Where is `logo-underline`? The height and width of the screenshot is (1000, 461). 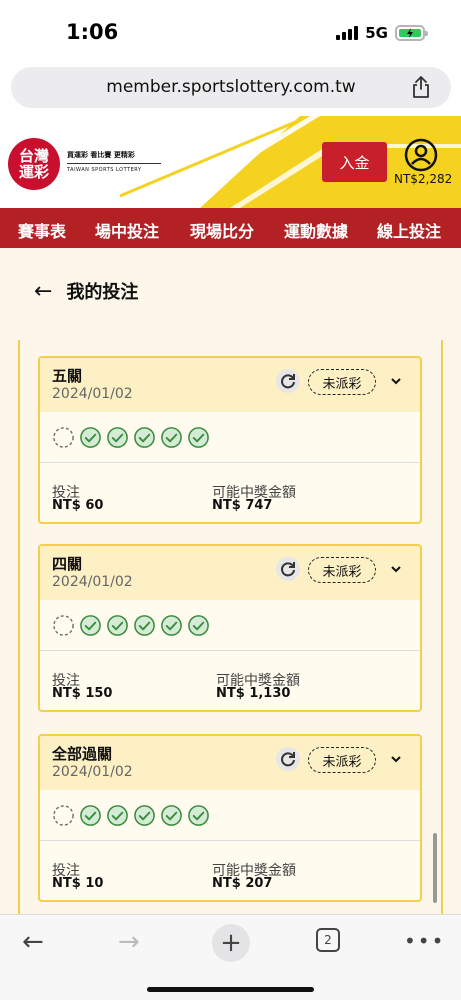
logo-underline is located at coordinates (114, 163).